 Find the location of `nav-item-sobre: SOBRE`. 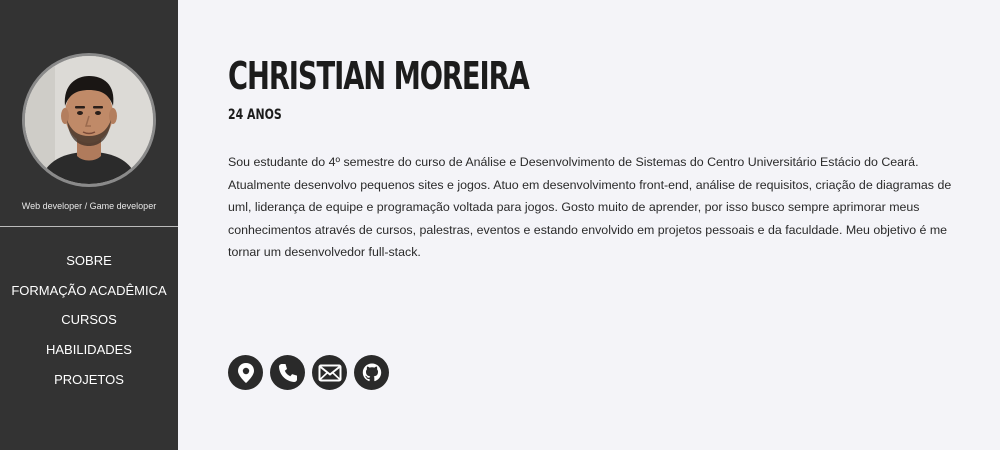

nav-item-sobre: SOBRE is located at coordinates (89, 266).